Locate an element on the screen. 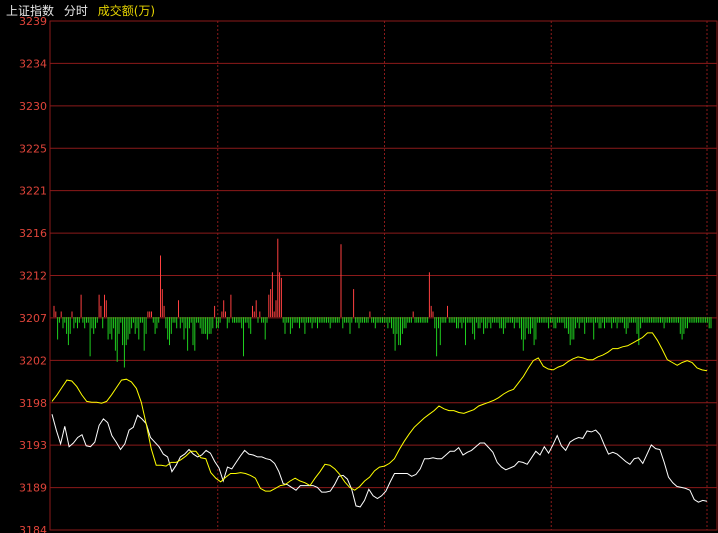 This screenshot has width=718, height=533. y-tick-label: 3207 is located at coordinates (33, 318).